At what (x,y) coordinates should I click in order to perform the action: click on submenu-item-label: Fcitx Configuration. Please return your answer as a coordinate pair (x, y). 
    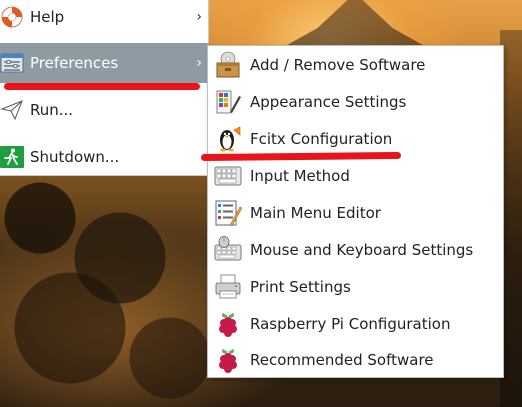
    Looking at the image, I should click on (321, 138).